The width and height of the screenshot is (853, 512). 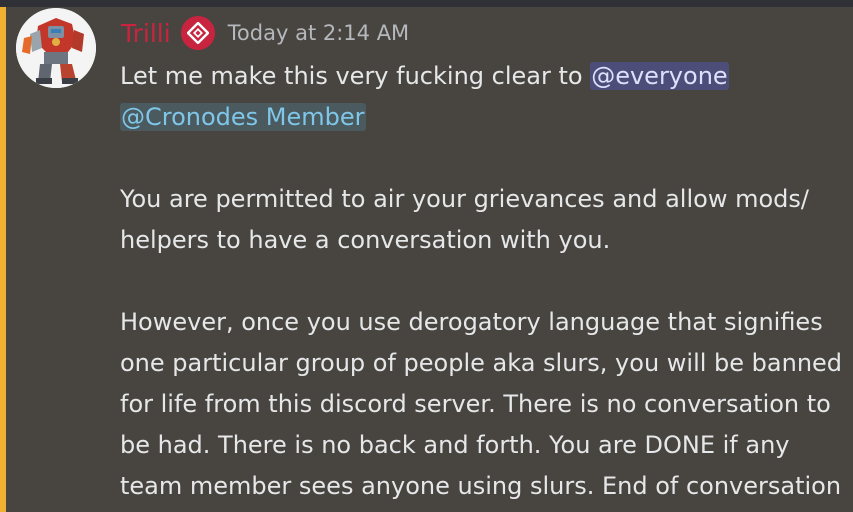 What do you see at coordinates (318, 32) in the screenshot?
I see `message-timestamp: Today at 2:14 AM` at bounding box center [318, 32].